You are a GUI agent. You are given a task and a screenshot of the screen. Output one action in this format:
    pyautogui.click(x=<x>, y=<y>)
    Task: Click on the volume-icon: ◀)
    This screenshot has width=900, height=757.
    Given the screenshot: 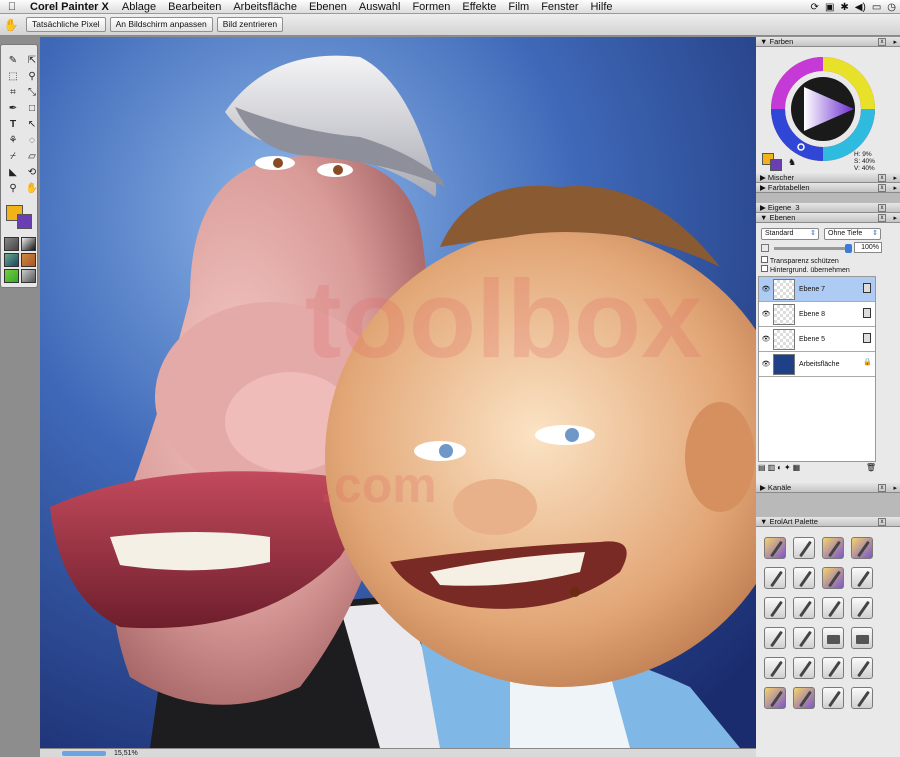 What is the action you would take?
    pyautogui.click(x=860, y=7)
    